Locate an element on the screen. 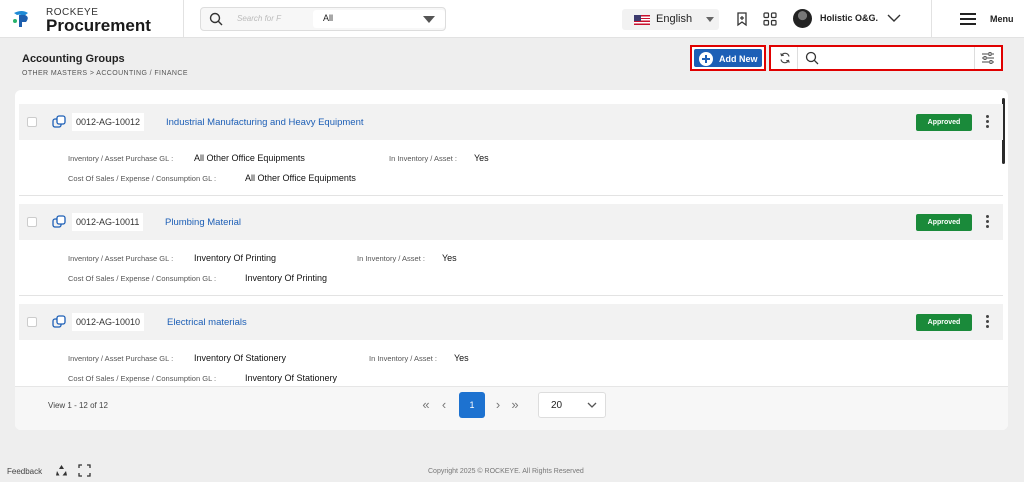 The width and height of the screenshot is (1024, 482). group-code: 0012-AG-10011 is located at coordinates (108, 222).